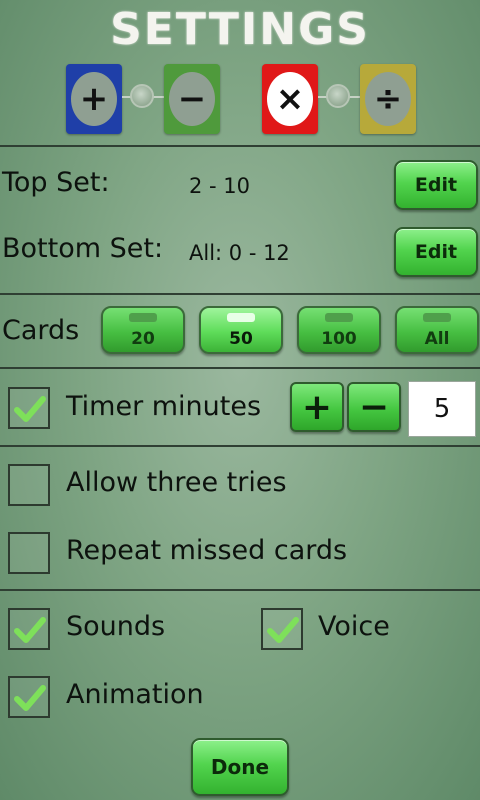 This screenshot has width=480, height=800. I want to click on animation-checkbox, so click(29, 697).